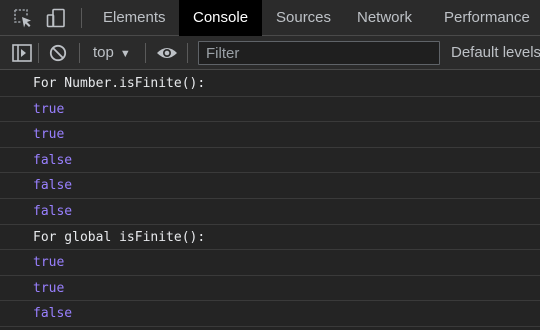 The height and width of the screenshot is (330, 540). Describe the element at coordinates (119, 83) in the screenshot. I see `console-message-text: For Number.isFinite():` at that location.